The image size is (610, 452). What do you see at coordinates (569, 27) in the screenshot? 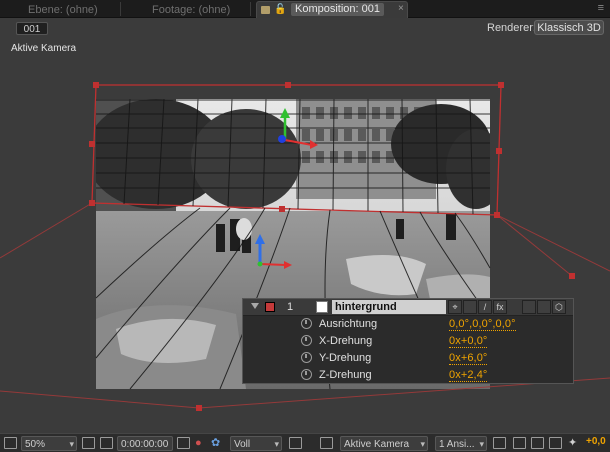
I see `renderer-button: Klassisch 3D` at bounding box center [569, 27].